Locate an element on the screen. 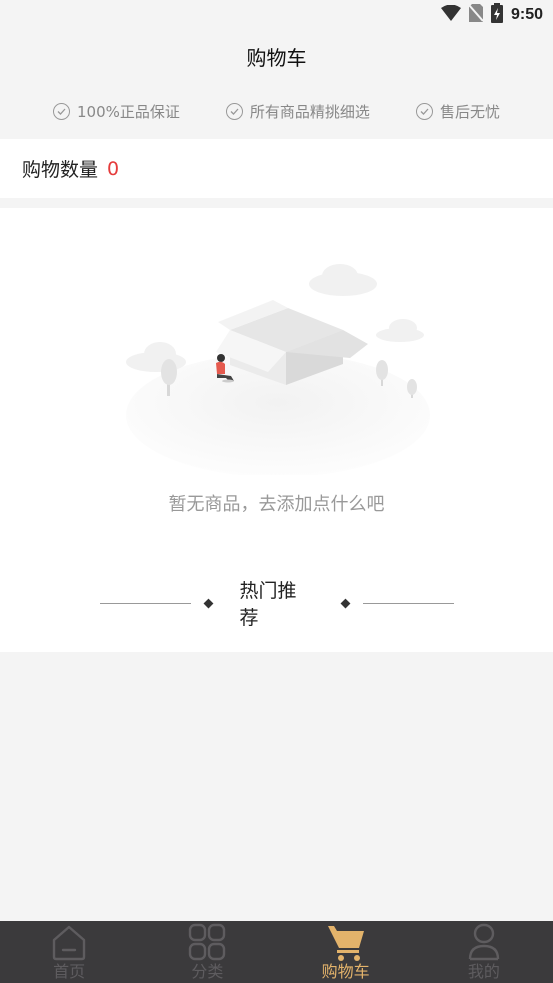  tab-label: 分类 is located at coordinates (207, 971).